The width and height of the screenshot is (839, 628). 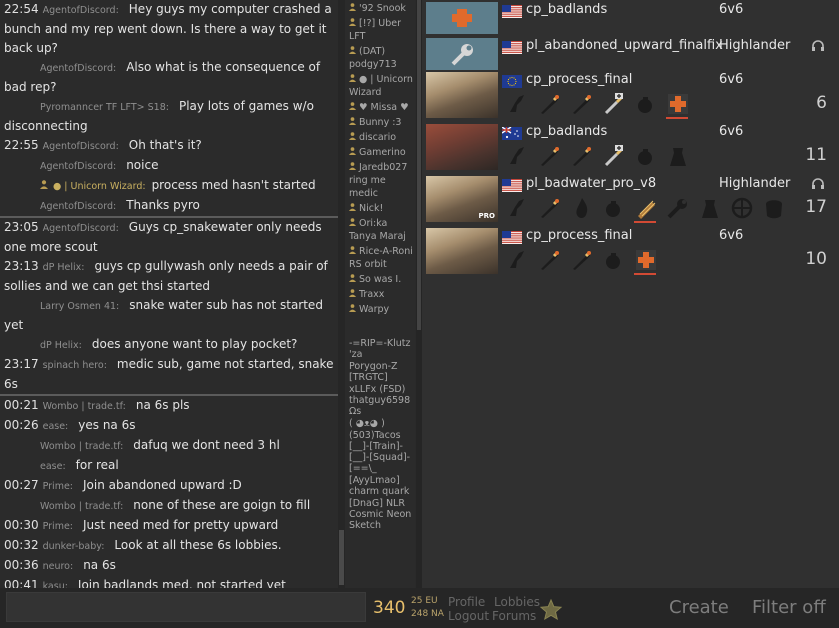 What do you see at coordinates (514, 616) in the screenshot?
I see `forums-link: Forums` at bounding box center [514, 616].